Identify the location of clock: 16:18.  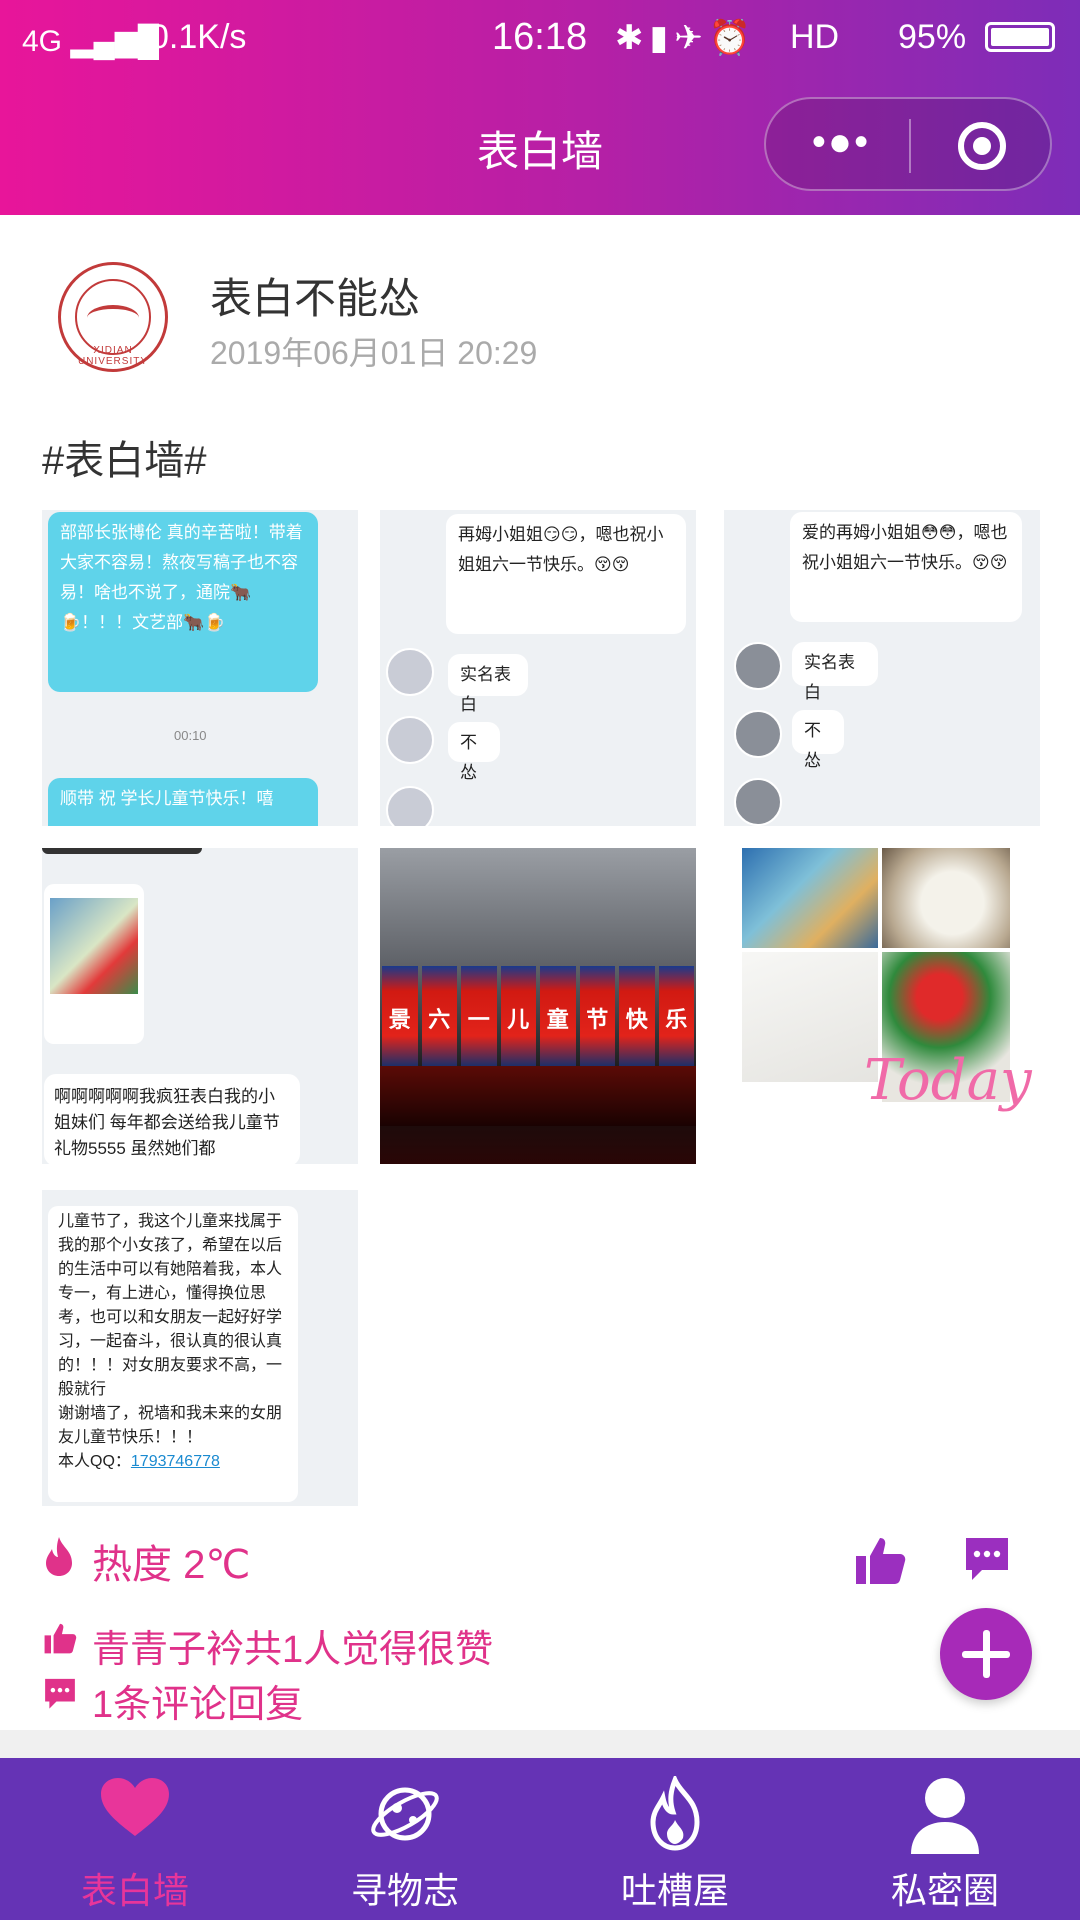
(540, 37).